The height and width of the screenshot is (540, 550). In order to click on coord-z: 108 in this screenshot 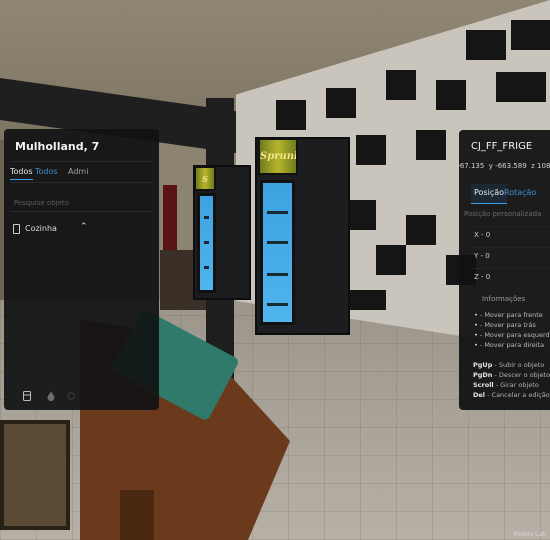, I will do `click(543, 166)`.